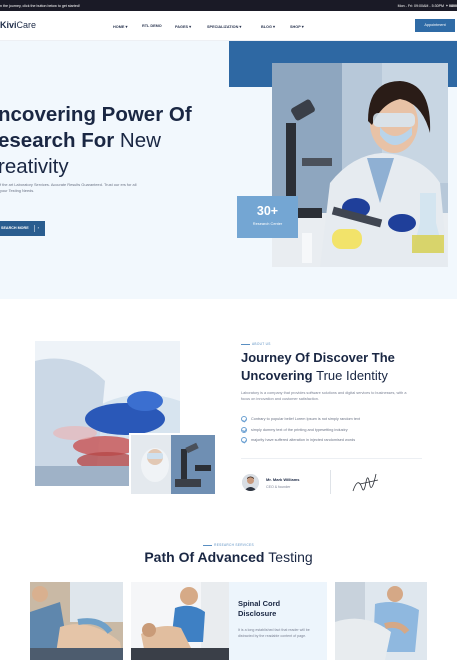  I want to click on about-eyebrow: ABOUT US, so click(256, 344).